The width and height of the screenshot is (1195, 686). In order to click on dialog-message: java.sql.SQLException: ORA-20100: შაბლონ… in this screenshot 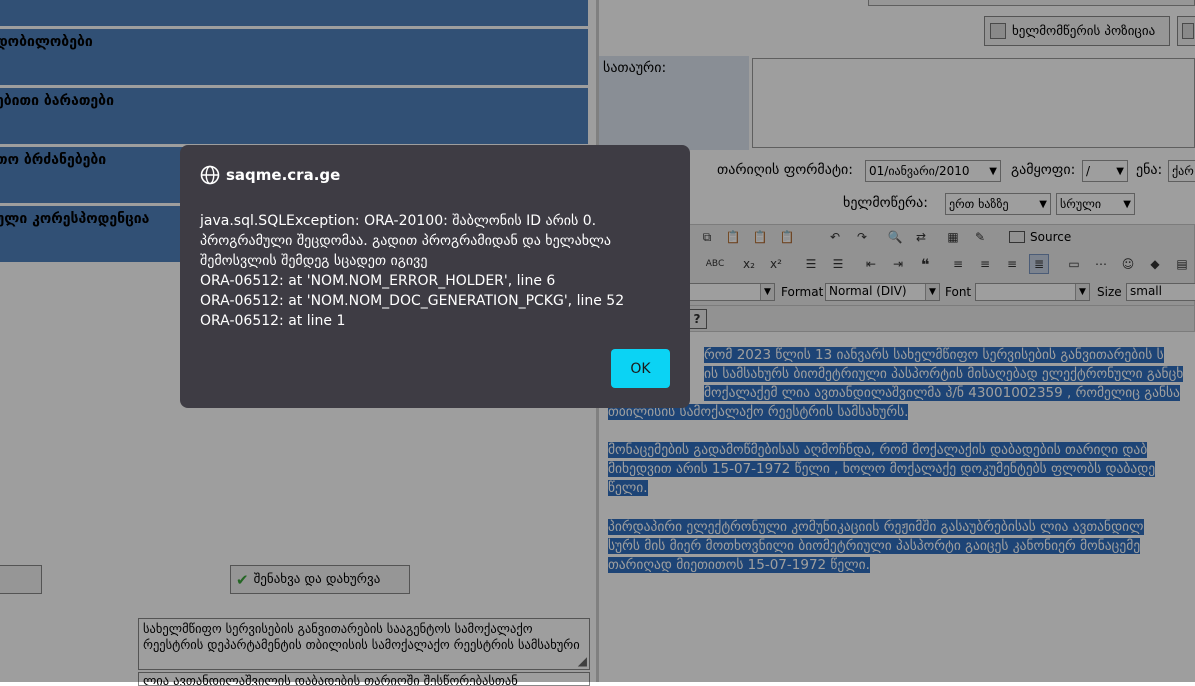, I will do `click(440, 271)`.